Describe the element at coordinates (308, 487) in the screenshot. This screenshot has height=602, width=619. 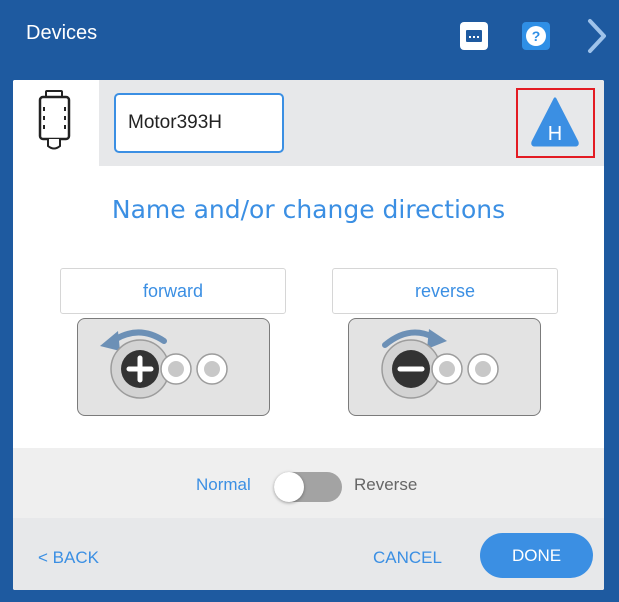
I see `direction-toggle-switch` at that location.